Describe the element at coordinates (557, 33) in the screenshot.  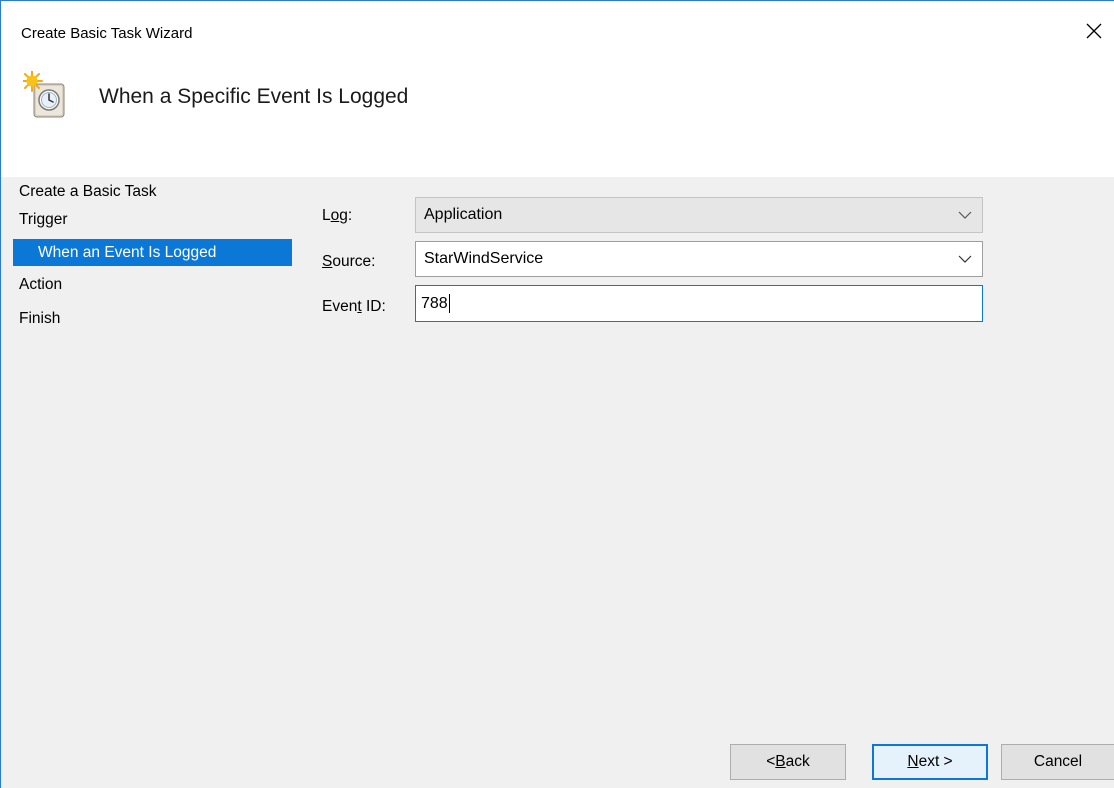
I see `title-bar: Create Basic Task Wizard` at that location.